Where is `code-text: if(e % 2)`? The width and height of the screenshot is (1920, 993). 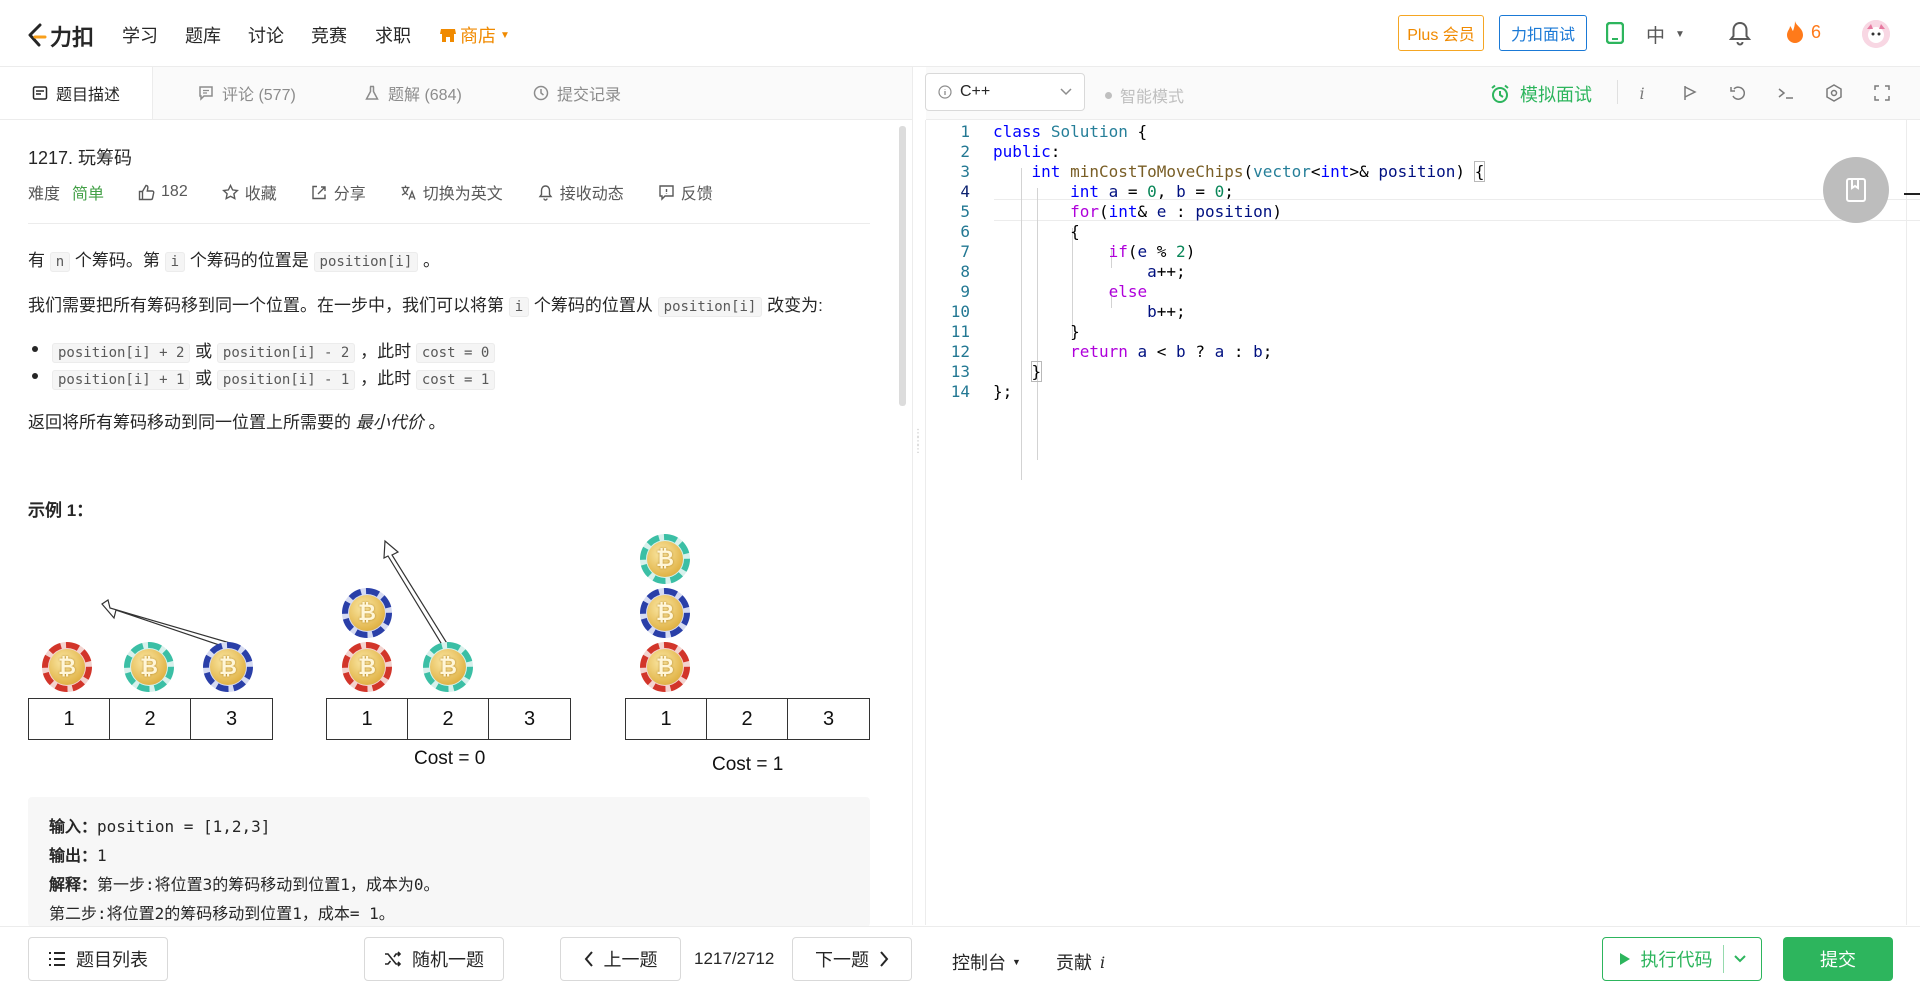 code-text: if(e % 2) is located at coordinates (1152, 251).